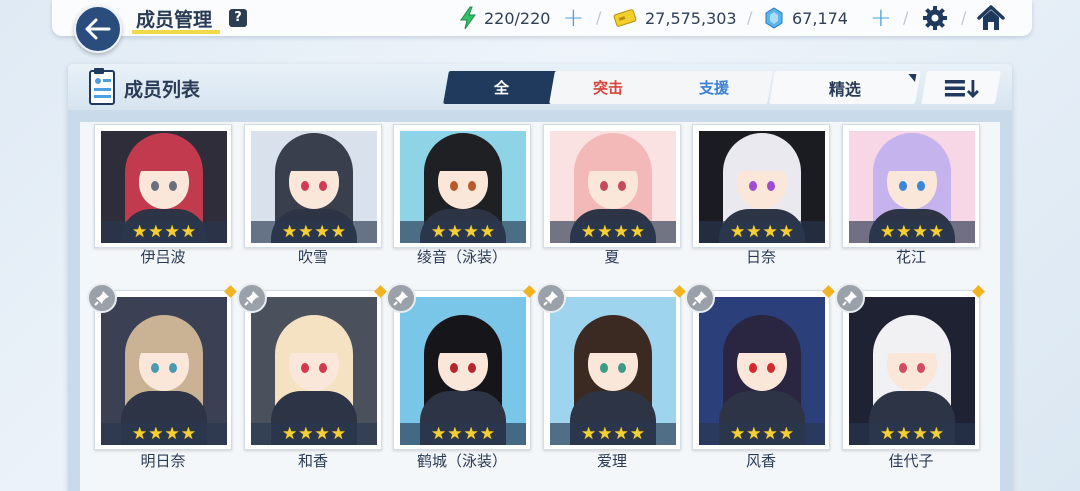  Describe the element at coordinates (820, 18) in the screenshot. I see `pyroxene-value: 67,174` at that location.